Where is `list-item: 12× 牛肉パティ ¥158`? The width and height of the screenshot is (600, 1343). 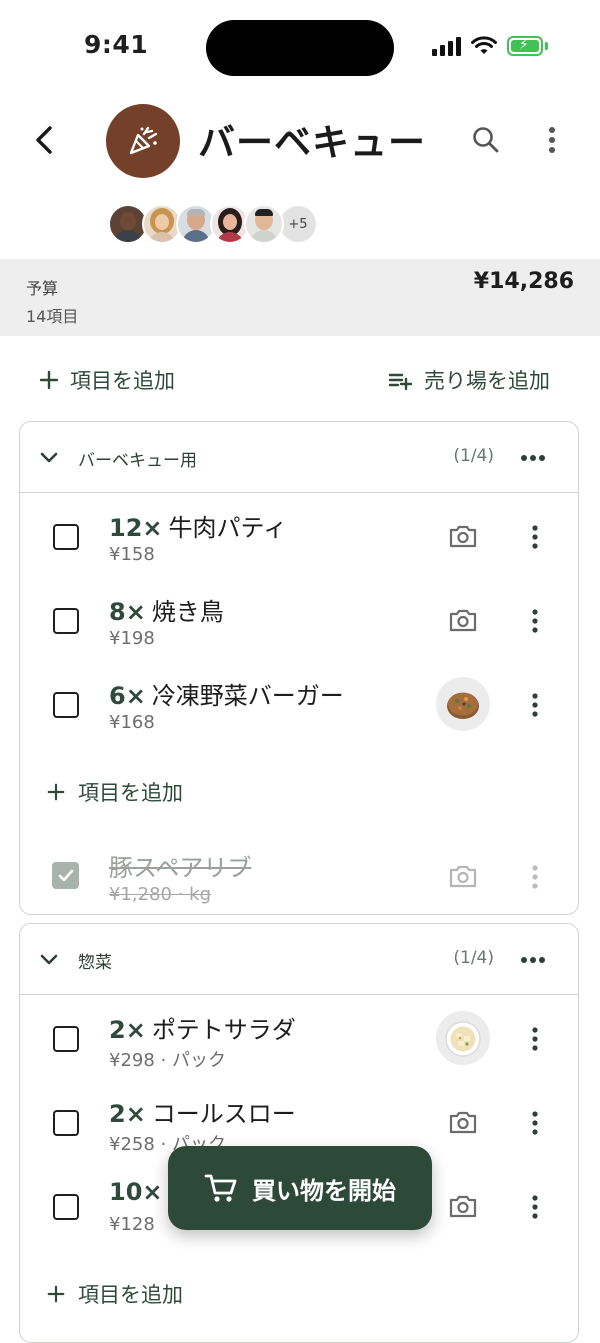 list-item: 12× 牛肉パティ ¥158 is located at coordinates (299, 537).